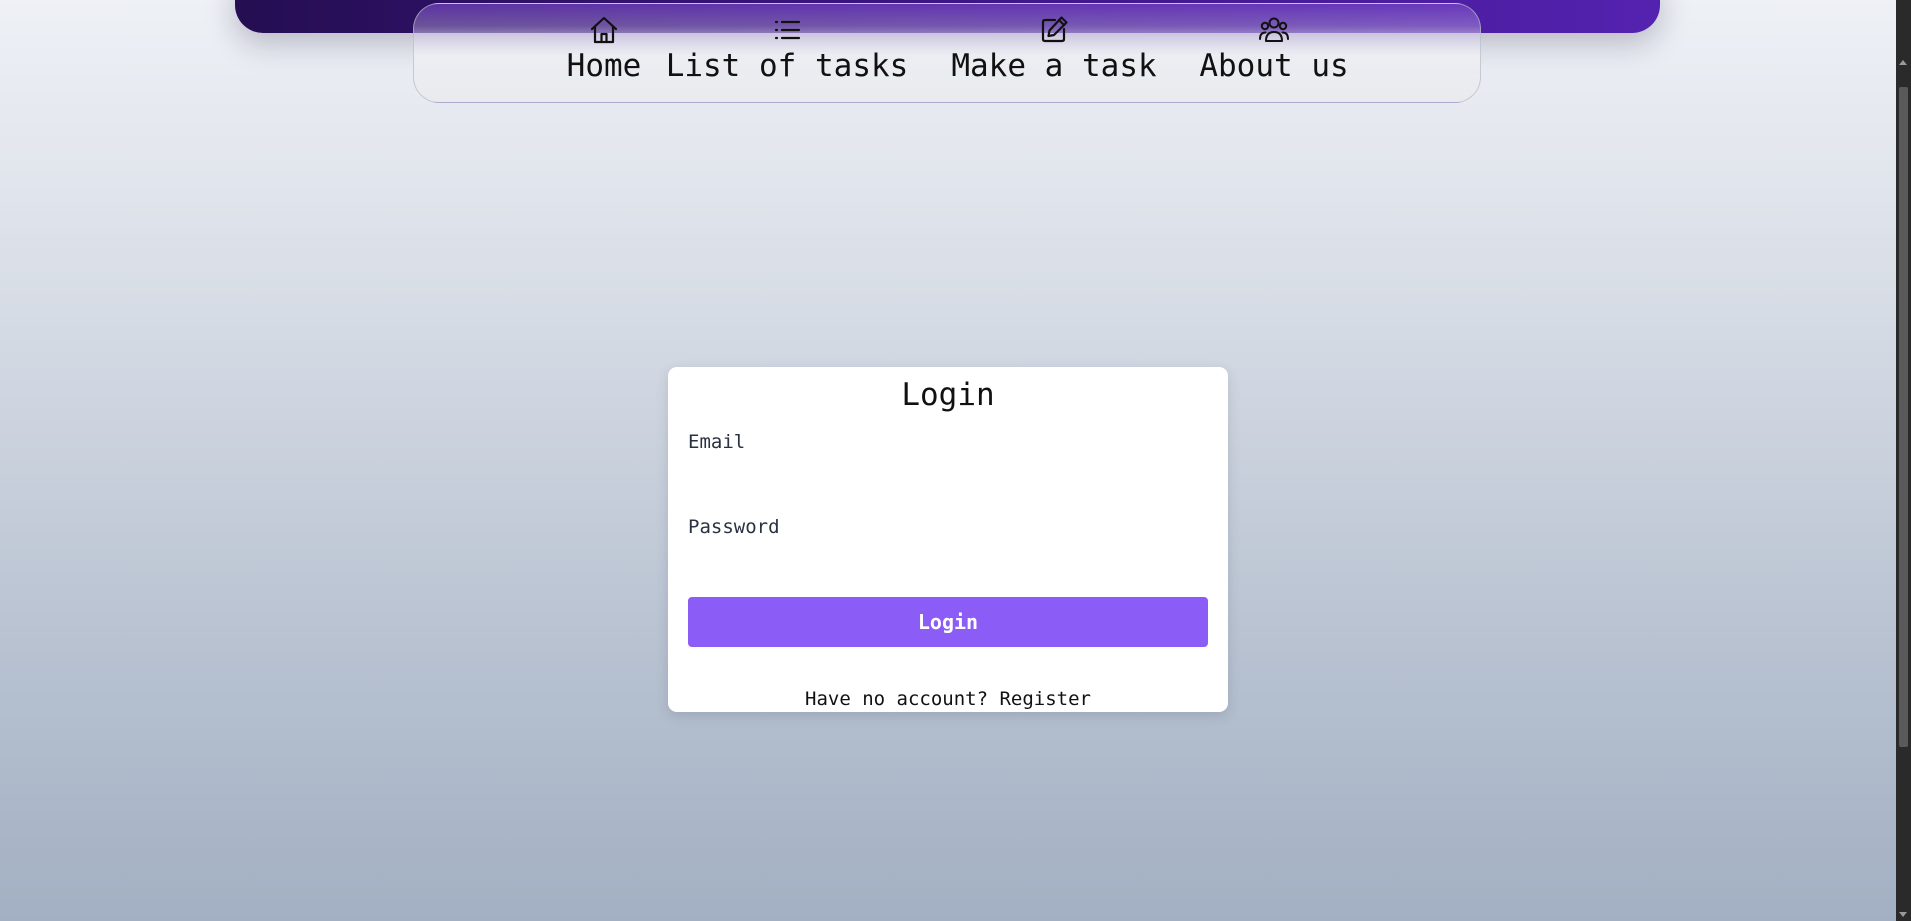 Image resolution: width=1911 pixels, height=921 pixels. Describe the element at coordinates (1045, 699) in the screenshot. I see `register-link: Register` at that location.